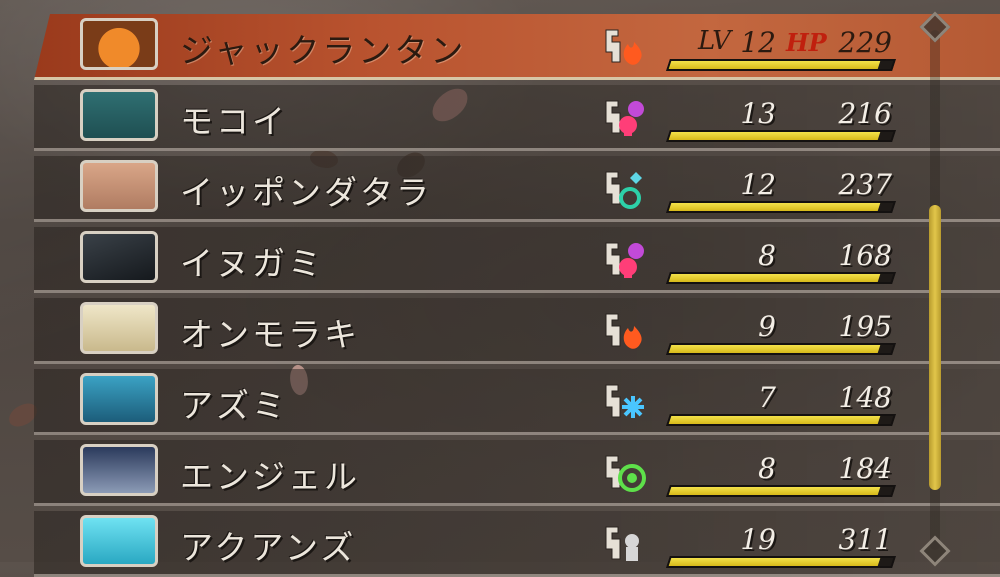  I want to click on demon-hp: 229, so click(865, 42).